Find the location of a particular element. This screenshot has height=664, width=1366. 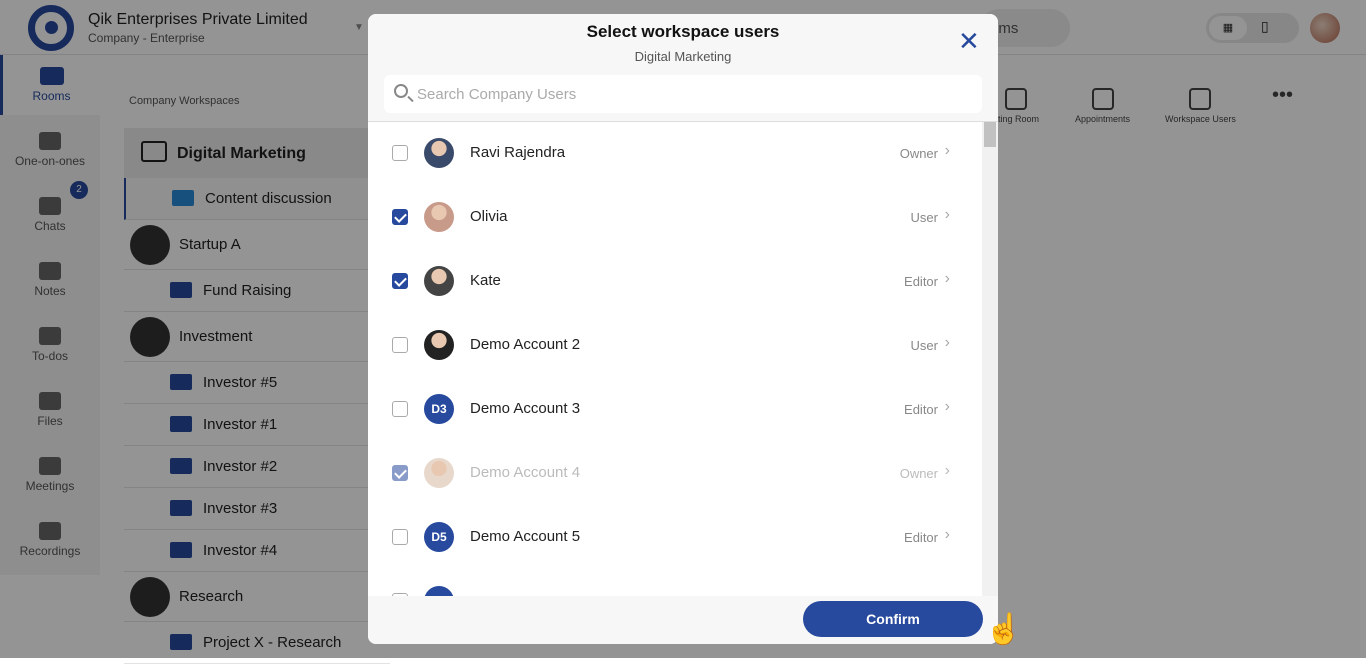

modal-title: Select workspace users is located at coordinates (683, 31).